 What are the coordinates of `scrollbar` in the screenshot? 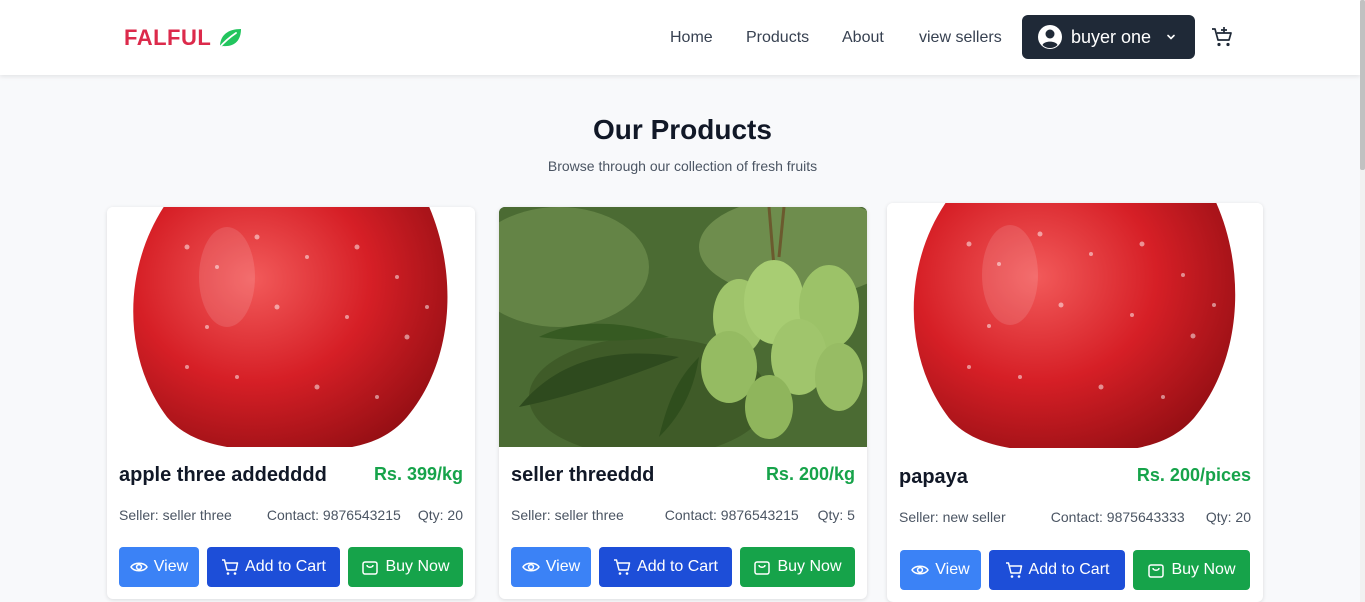 It's located at (1362, 301).